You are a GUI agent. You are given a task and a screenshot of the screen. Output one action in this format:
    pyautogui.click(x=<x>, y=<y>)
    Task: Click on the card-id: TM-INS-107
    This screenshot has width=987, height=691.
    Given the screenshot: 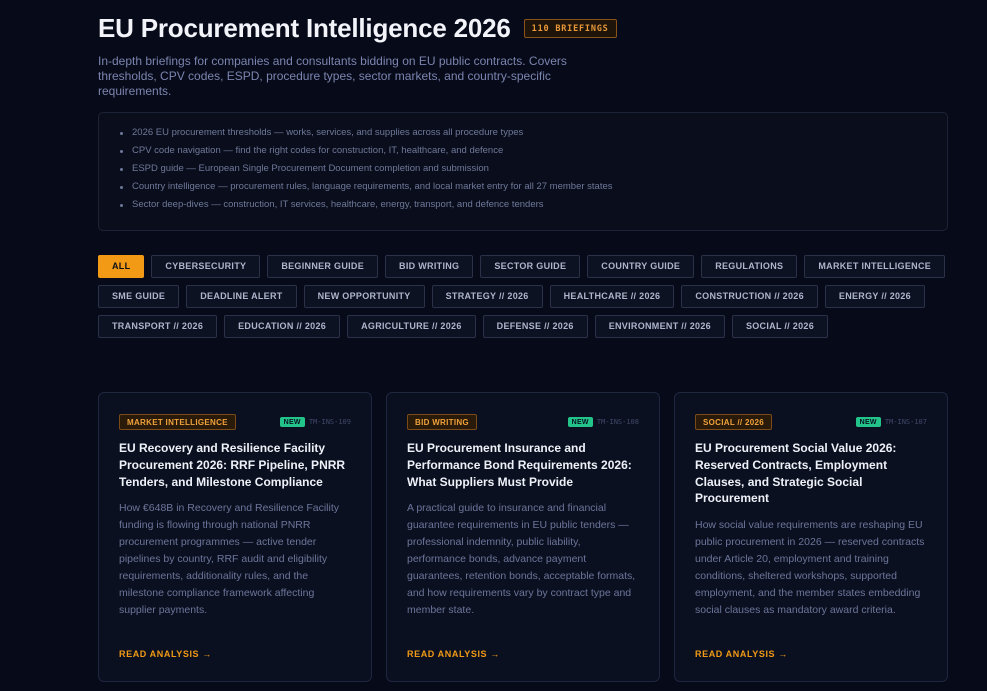 What is the action you would take?
    pyautogui.click(x=905, y=421)
    